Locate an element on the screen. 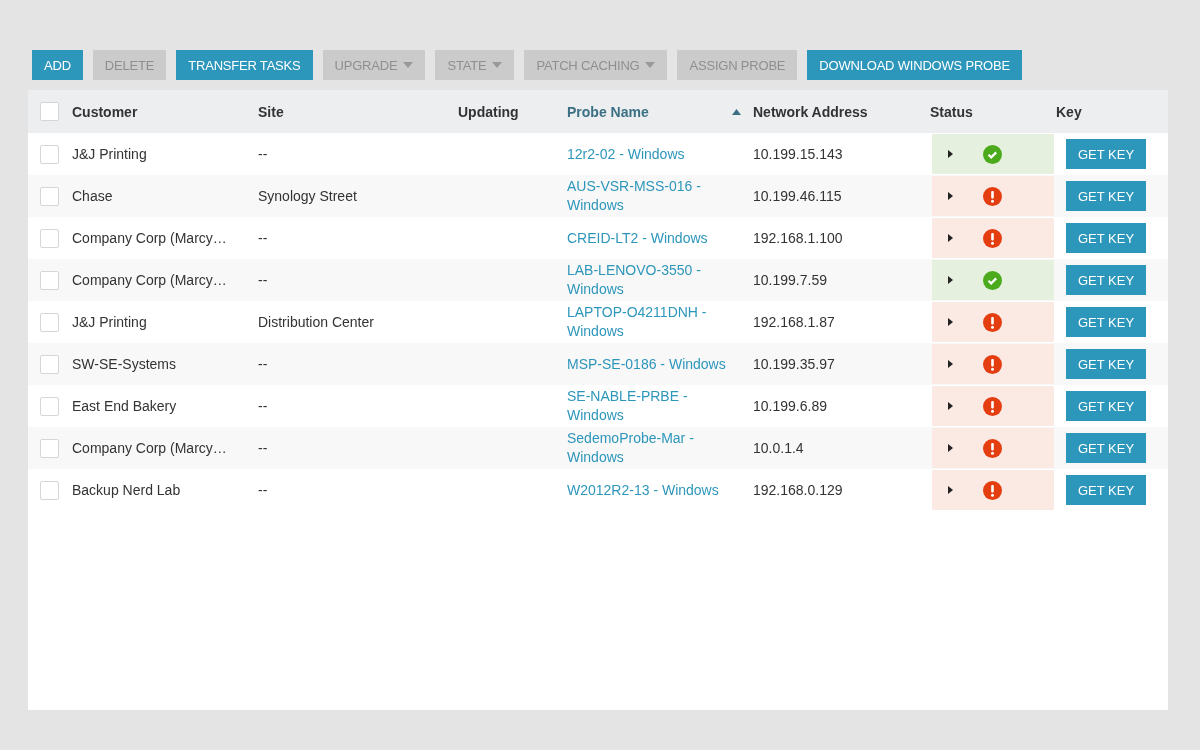 This screenshot has height=750, width=1200. probe-name-link: 12r2-02 - Windows is located at coordinates (652, 154).